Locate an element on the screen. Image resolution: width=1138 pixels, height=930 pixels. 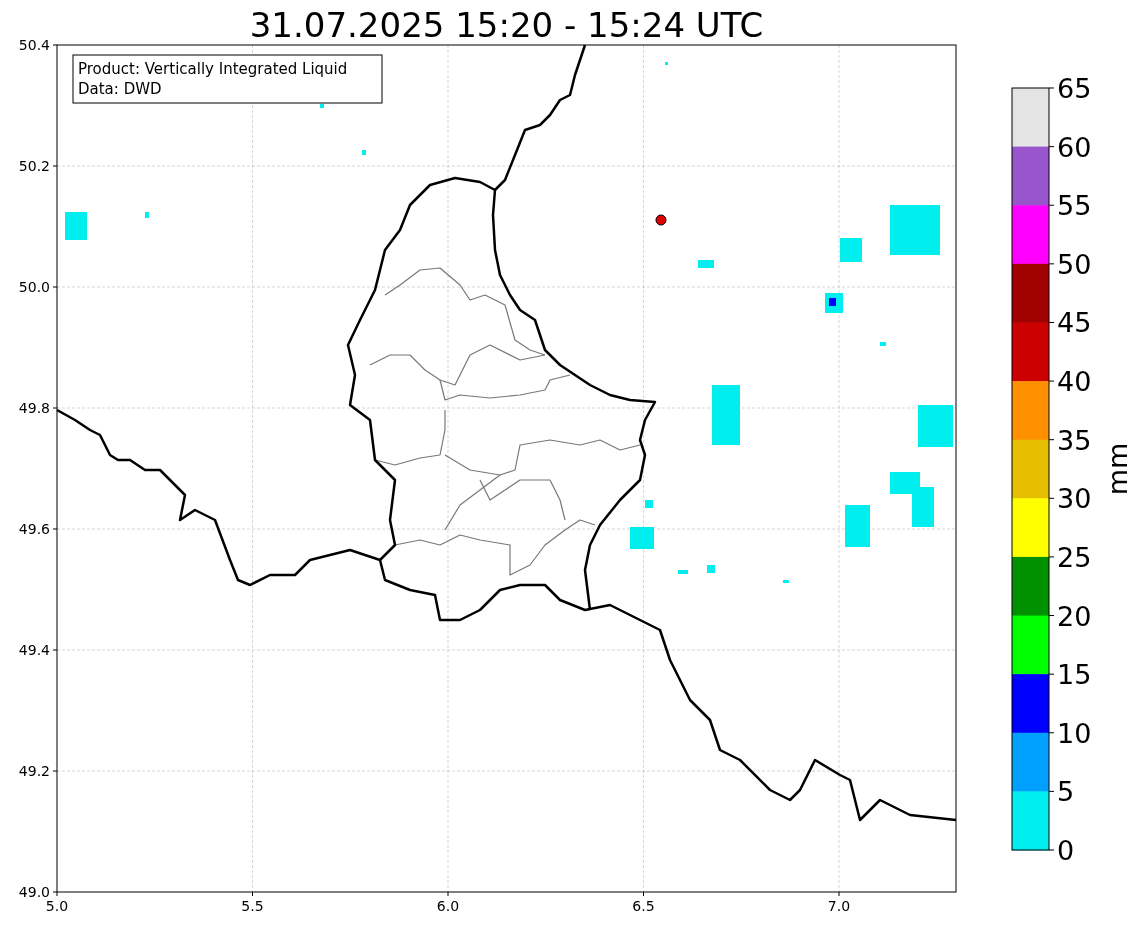
y-tick-label: 50.0 is located at coordinates (34, 287).